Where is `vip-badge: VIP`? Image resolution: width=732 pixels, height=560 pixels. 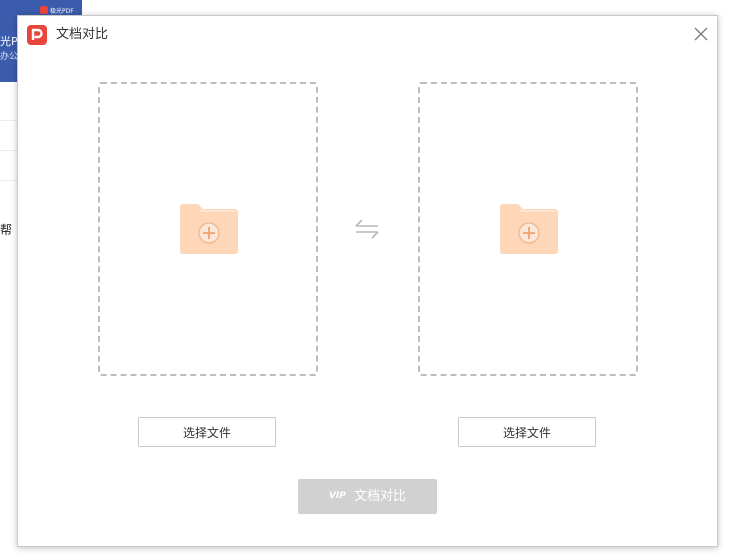
vip-badge: VIP is located at coordinates (337, 496).